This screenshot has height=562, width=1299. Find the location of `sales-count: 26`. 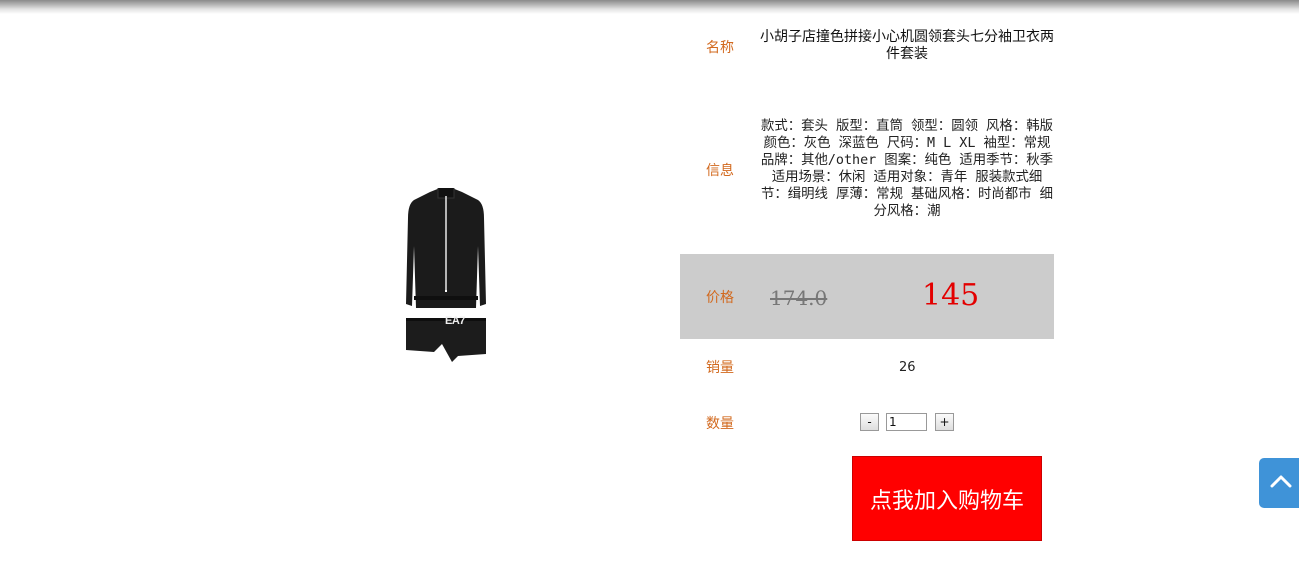

sales-count: 26 is located at coordinates (907, 367).